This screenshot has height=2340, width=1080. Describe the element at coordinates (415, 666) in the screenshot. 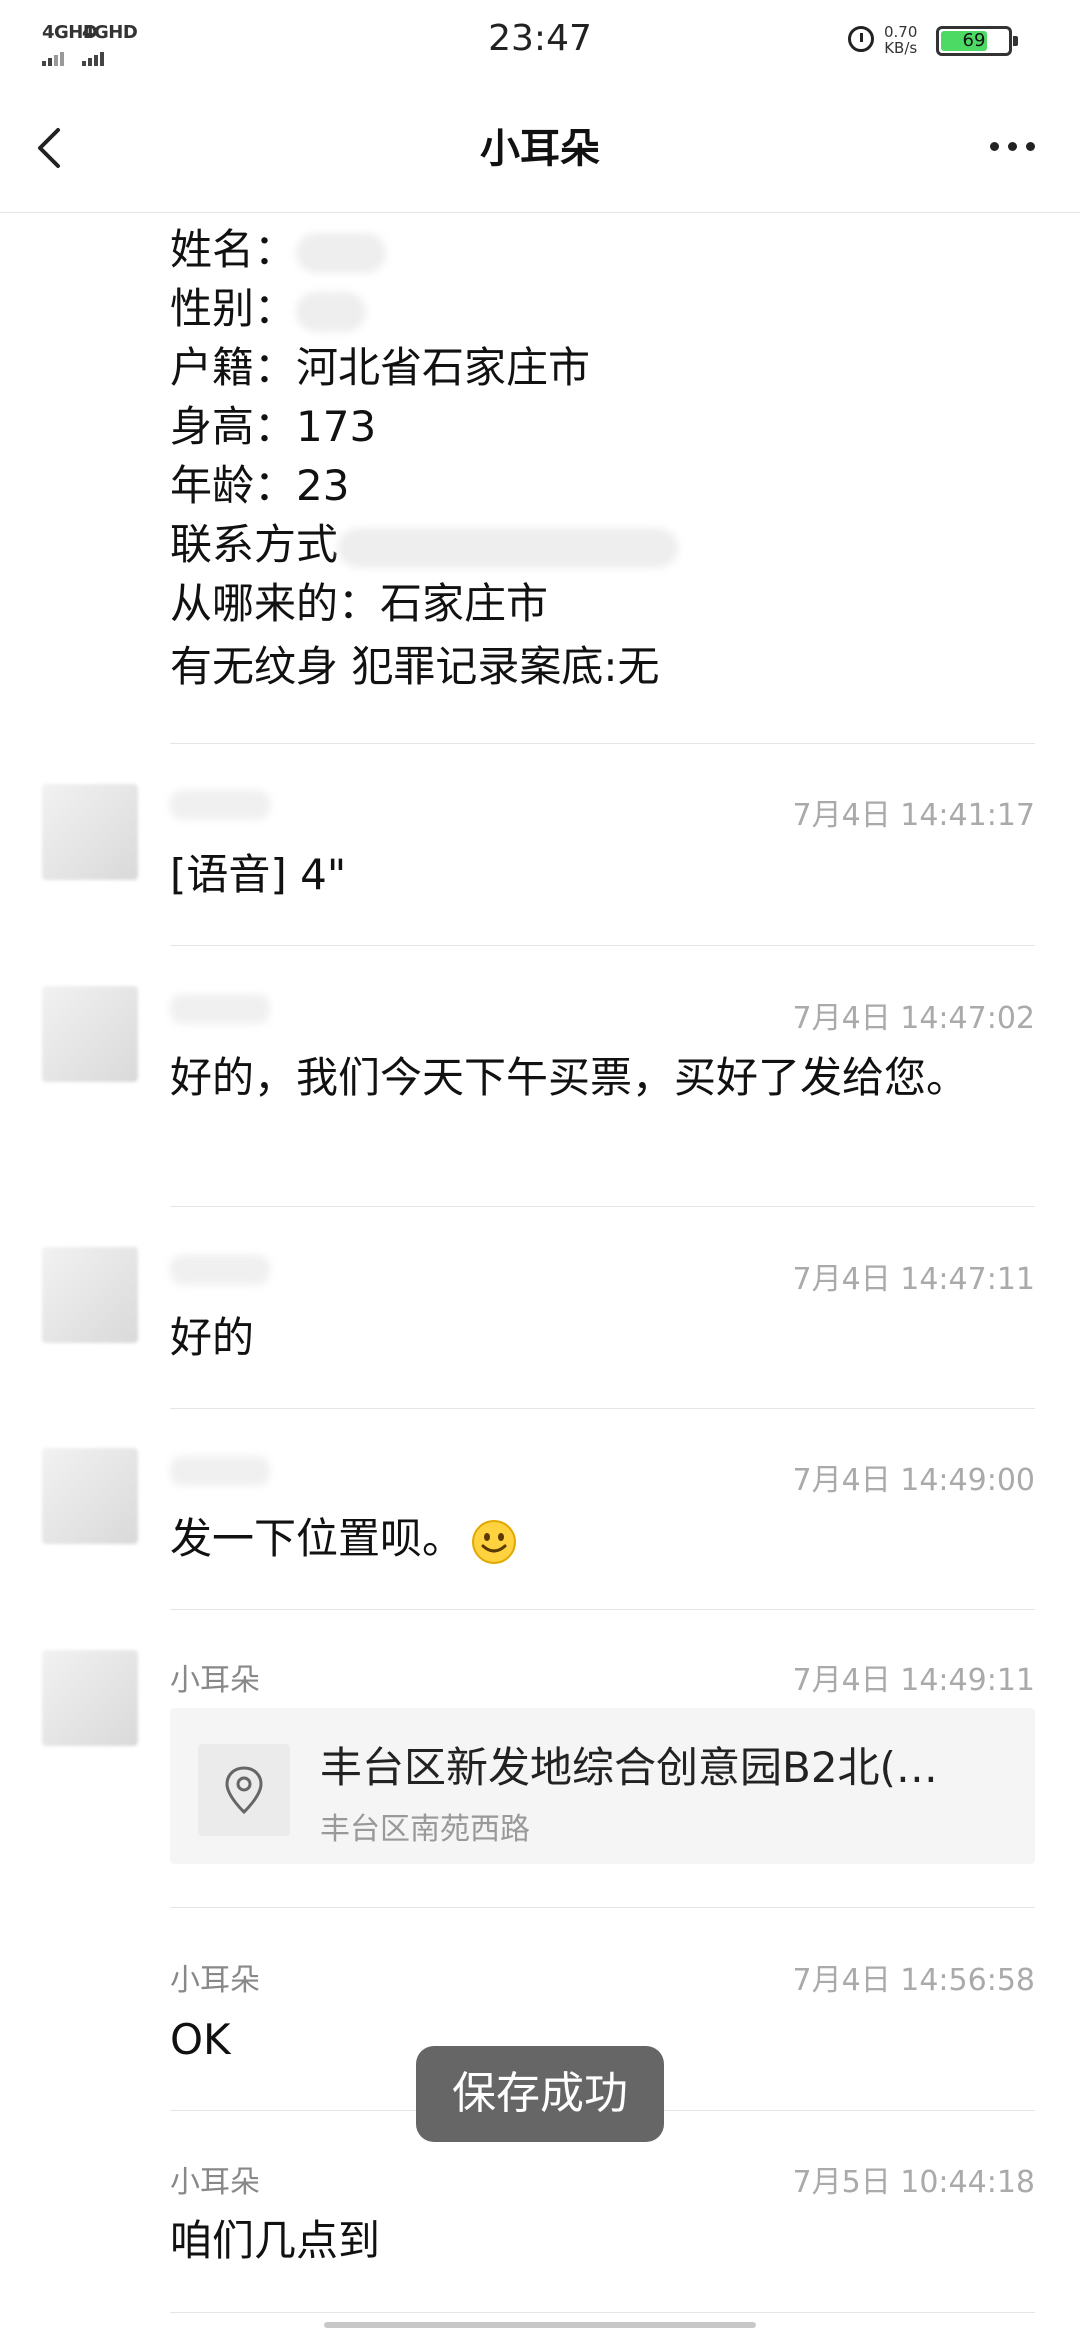

I see `info-tattoo-line: 有无纹身 犯罪记录案底:无` at that location.